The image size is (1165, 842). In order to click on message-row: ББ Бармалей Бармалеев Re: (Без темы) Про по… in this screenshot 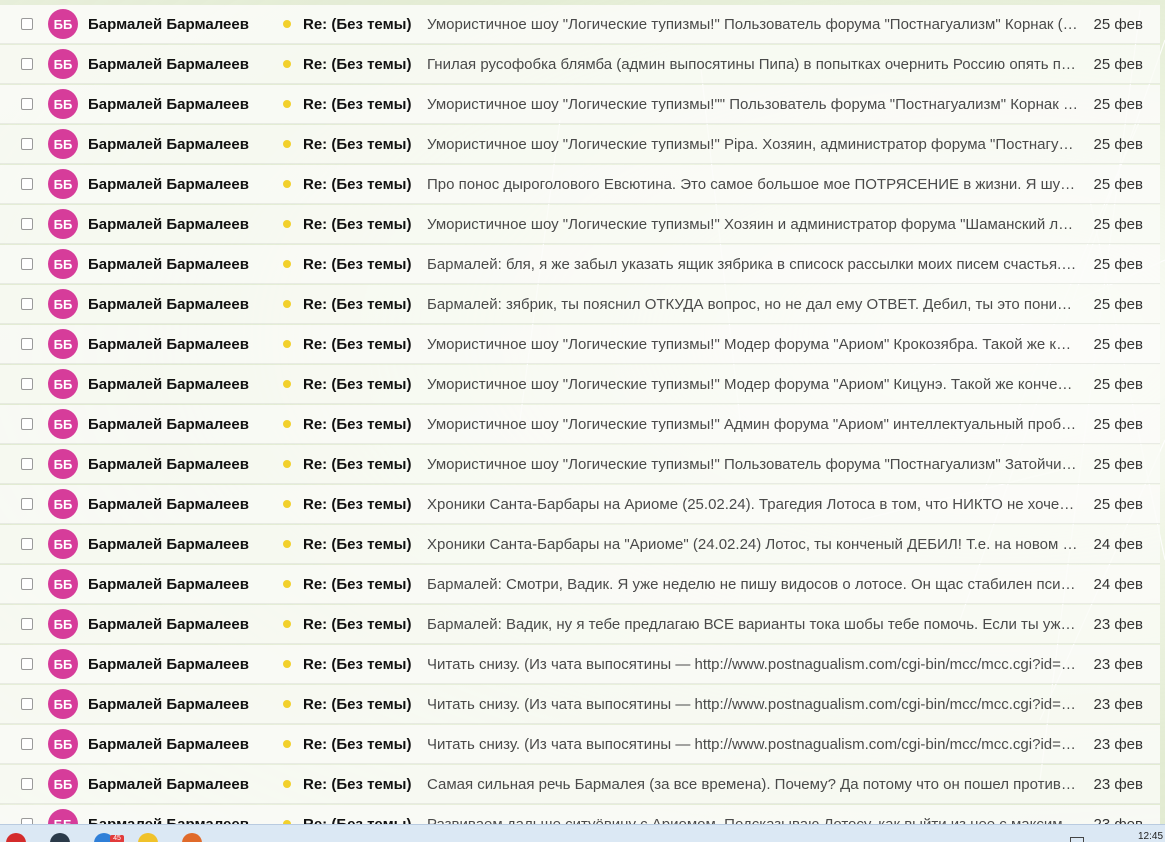, I will do `click(580, 184)`.